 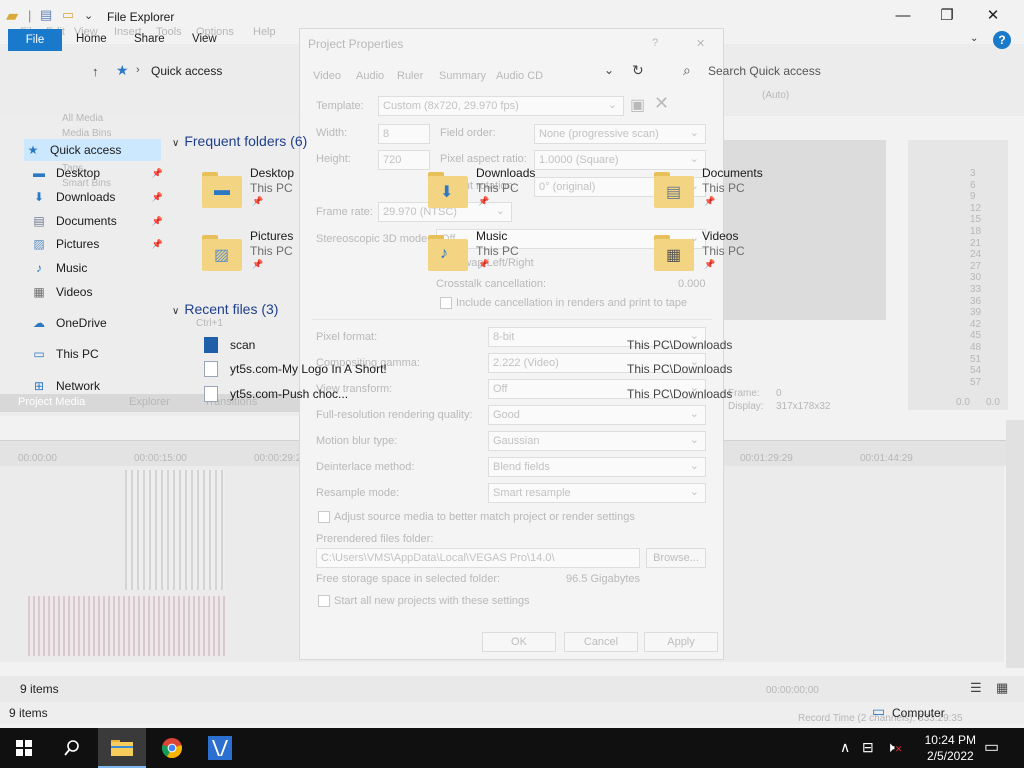 What do you see at coordinates (303, 194) in the screenshot?
I see `frequent-folder-desktop: ▬ Desktop This PC 📌` at bounding box center [303, 194].